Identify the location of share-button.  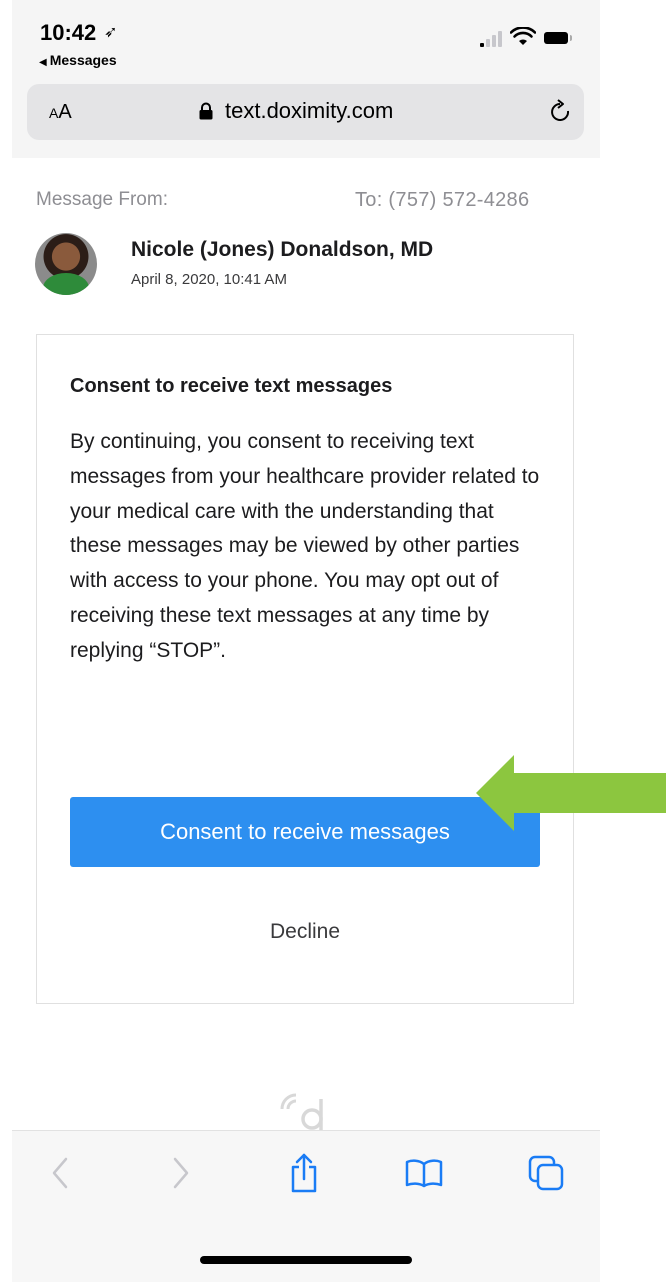
(304, 1173).